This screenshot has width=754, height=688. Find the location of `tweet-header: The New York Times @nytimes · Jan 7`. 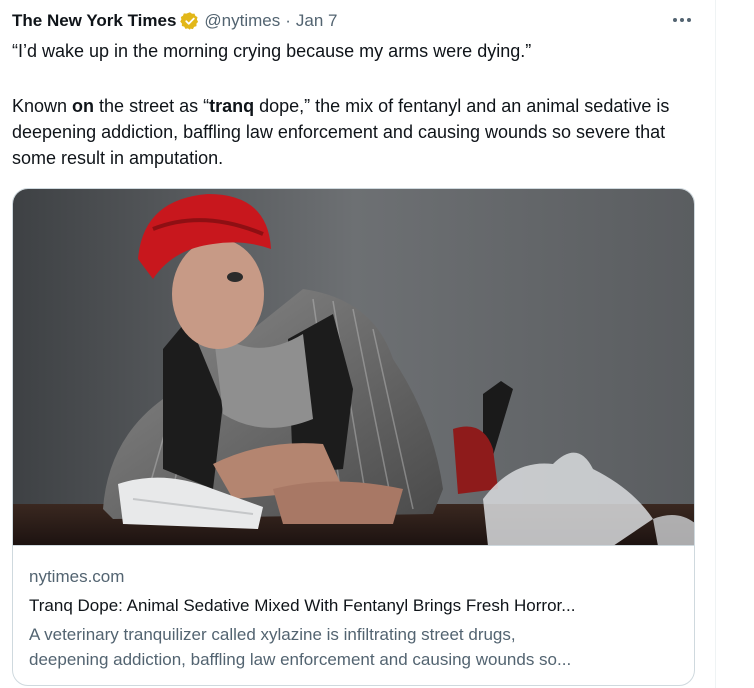

tweet-header: The New York Times @nytimes · Jan 7 is located at coordinates (175, 21).